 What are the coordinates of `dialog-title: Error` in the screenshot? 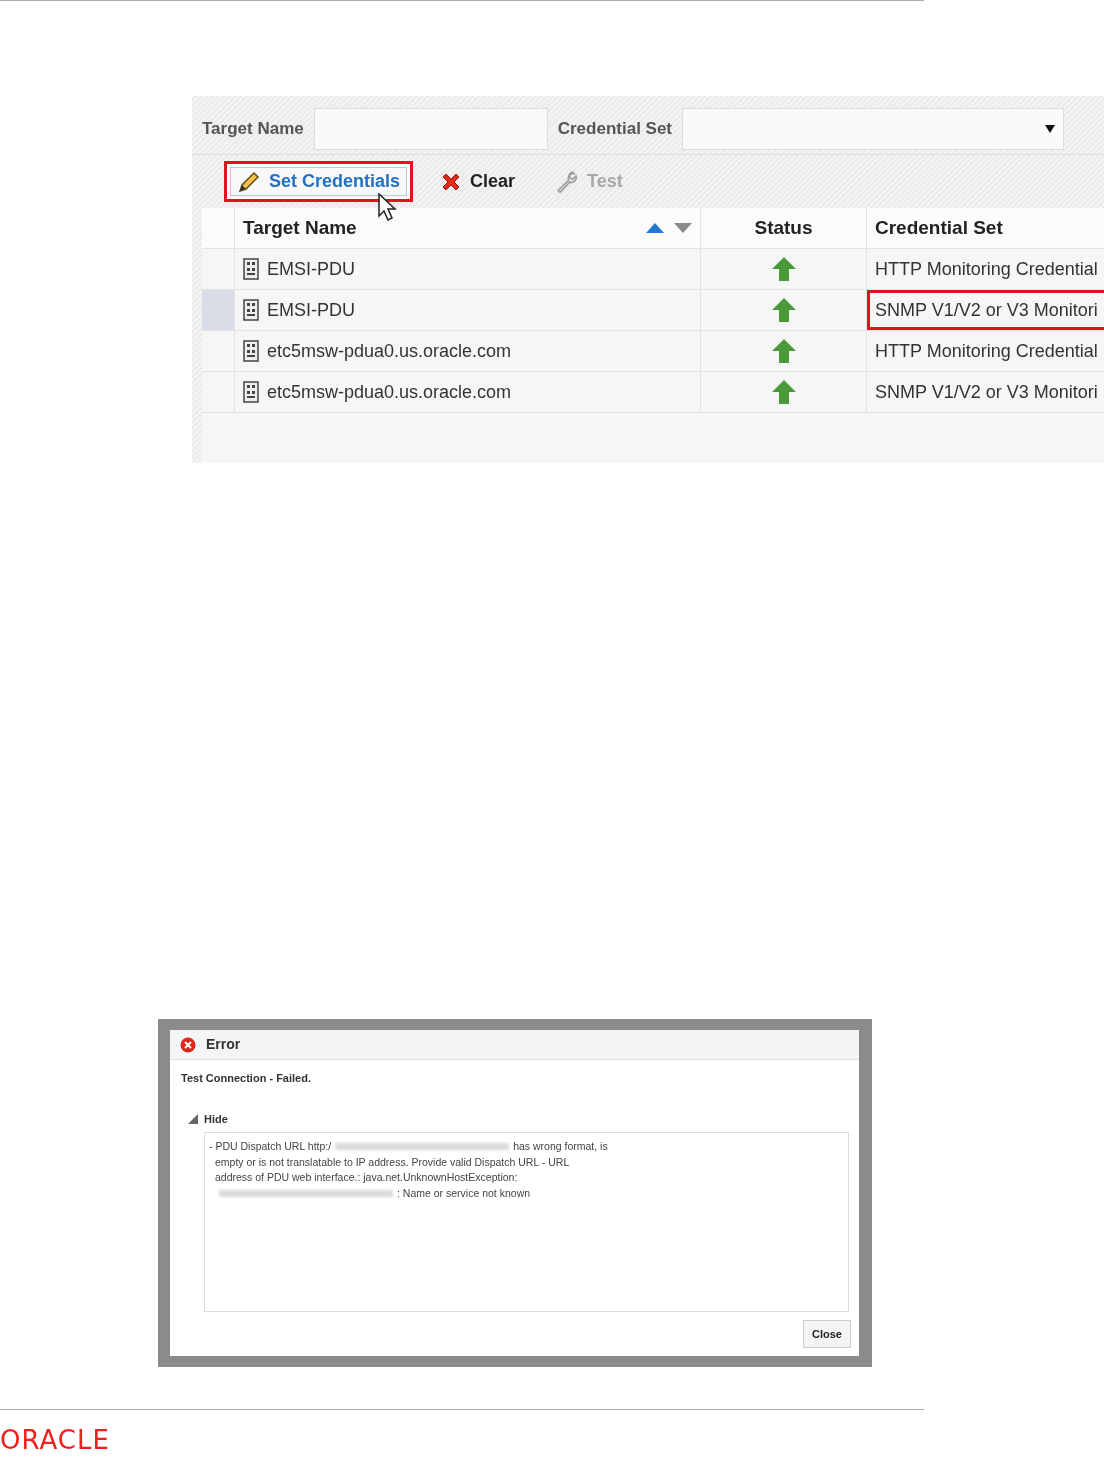 It's located at (223, 1044).